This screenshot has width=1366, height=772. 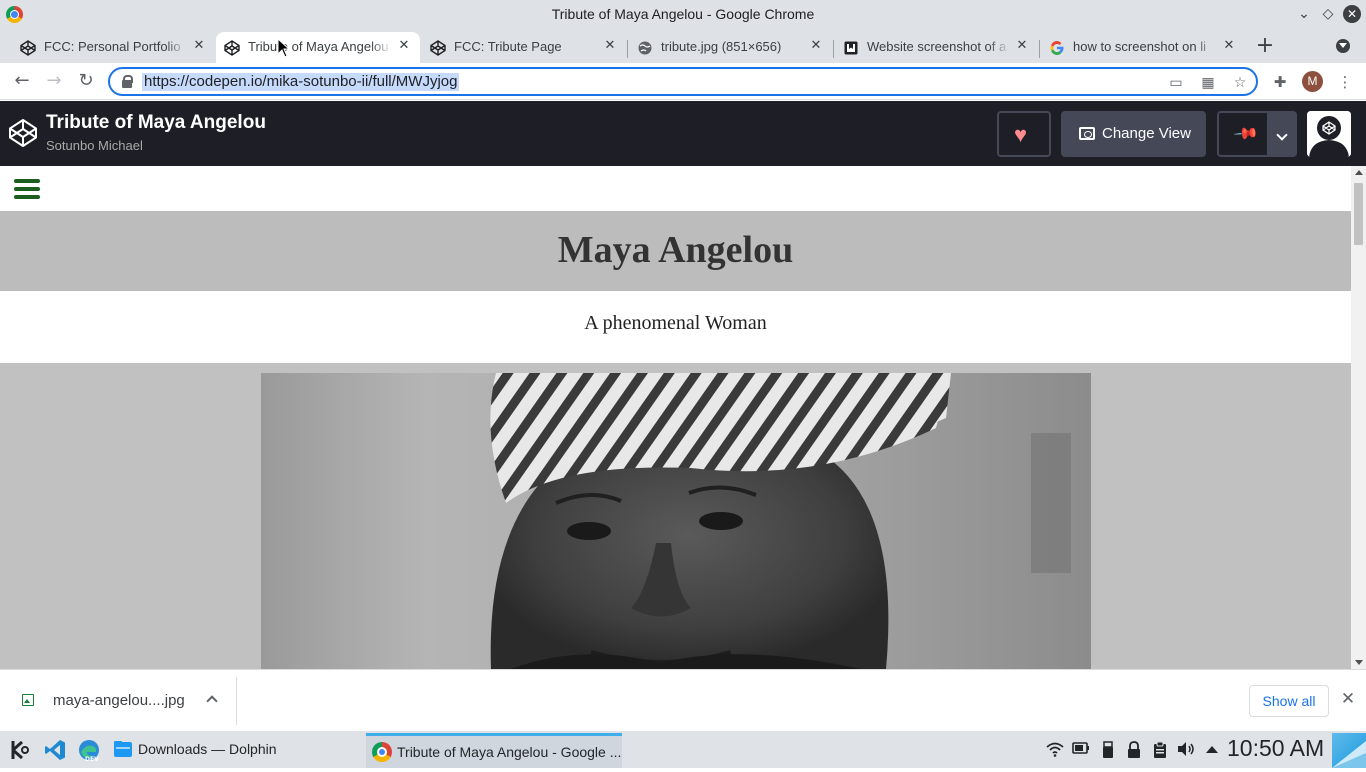 I want to click on tab-label: Tribute of Maya Angelou, so click(x=318, y=46).